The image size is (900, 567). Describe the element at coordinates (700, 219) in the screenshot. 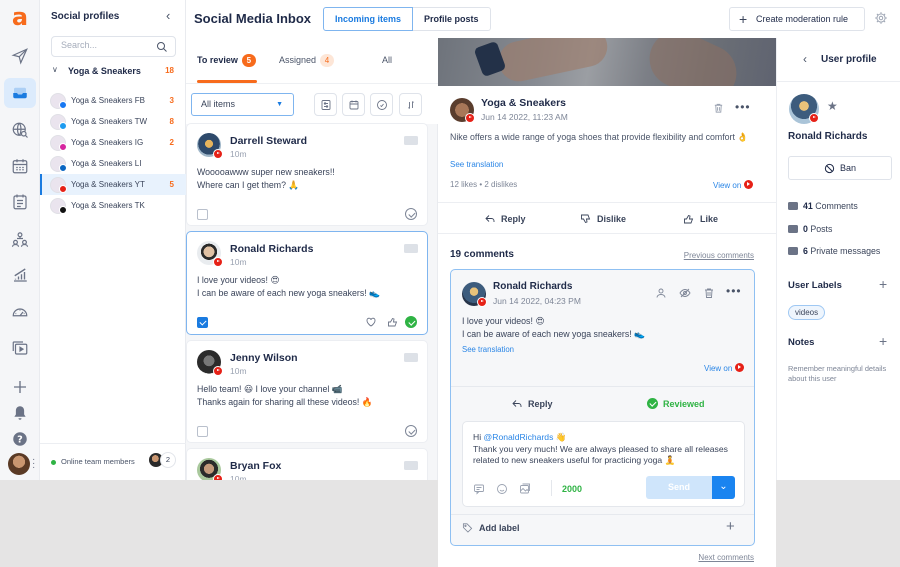

I see `post-like-button: Like` at that location.